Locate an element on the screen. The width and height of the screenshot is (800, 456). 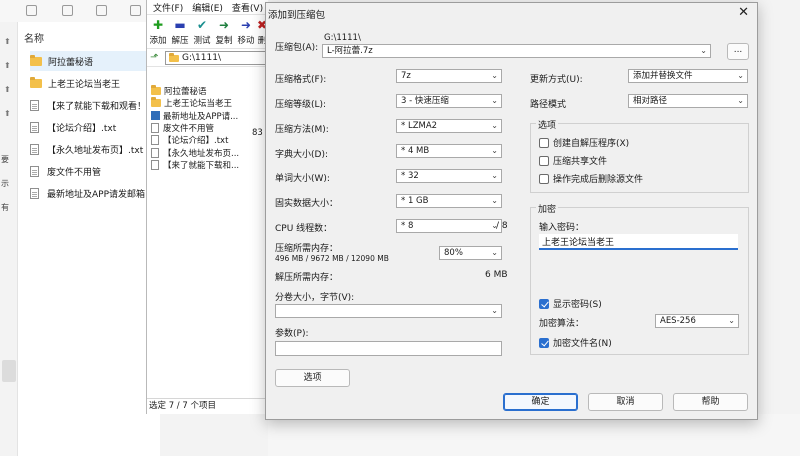
solid-select: * 1 GB ⌄ is located at coordinates (449, 201).